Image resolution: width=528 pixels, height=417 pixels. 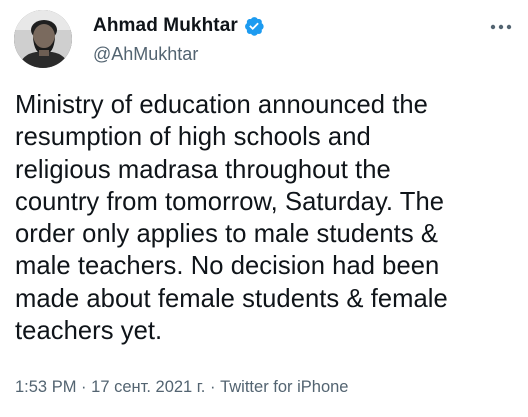 I want to click on tweet-time: 1:53 PM, so click(x=45, y=387).